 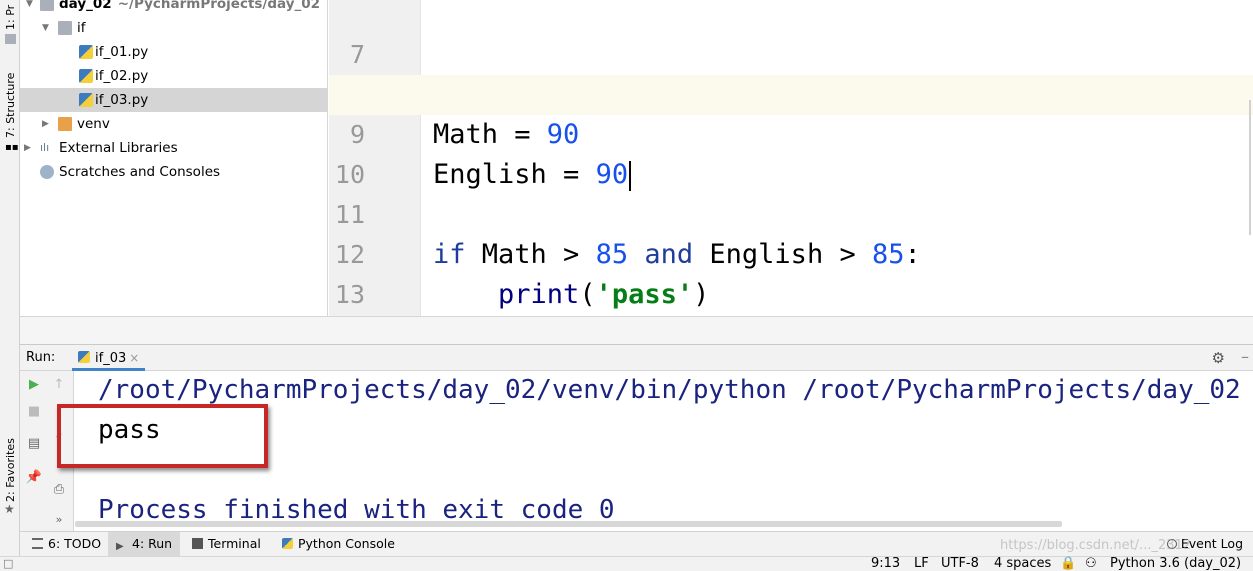 What do you see at coordinates (219, 6) in the screenshot?
I see `root-folder-path: ~/PycharmProjects/day_02` at bounding box center [219, 6].